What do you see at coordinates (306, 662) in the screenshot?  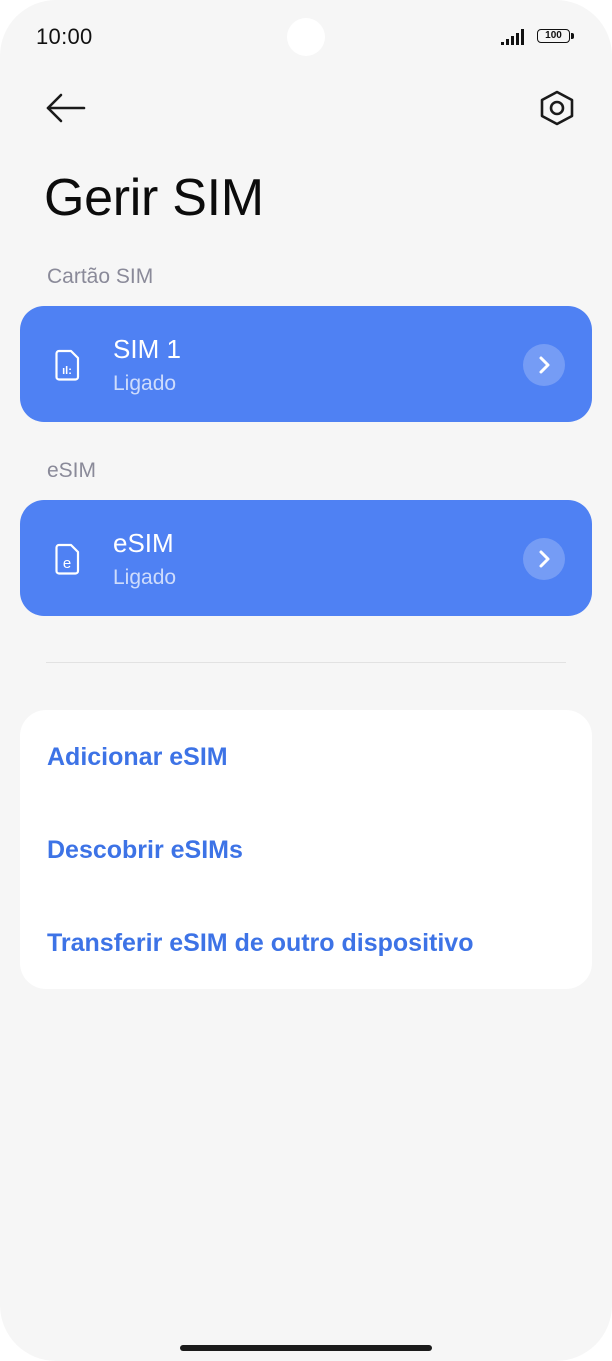 I see `divider` at bounding box center [306, 662].